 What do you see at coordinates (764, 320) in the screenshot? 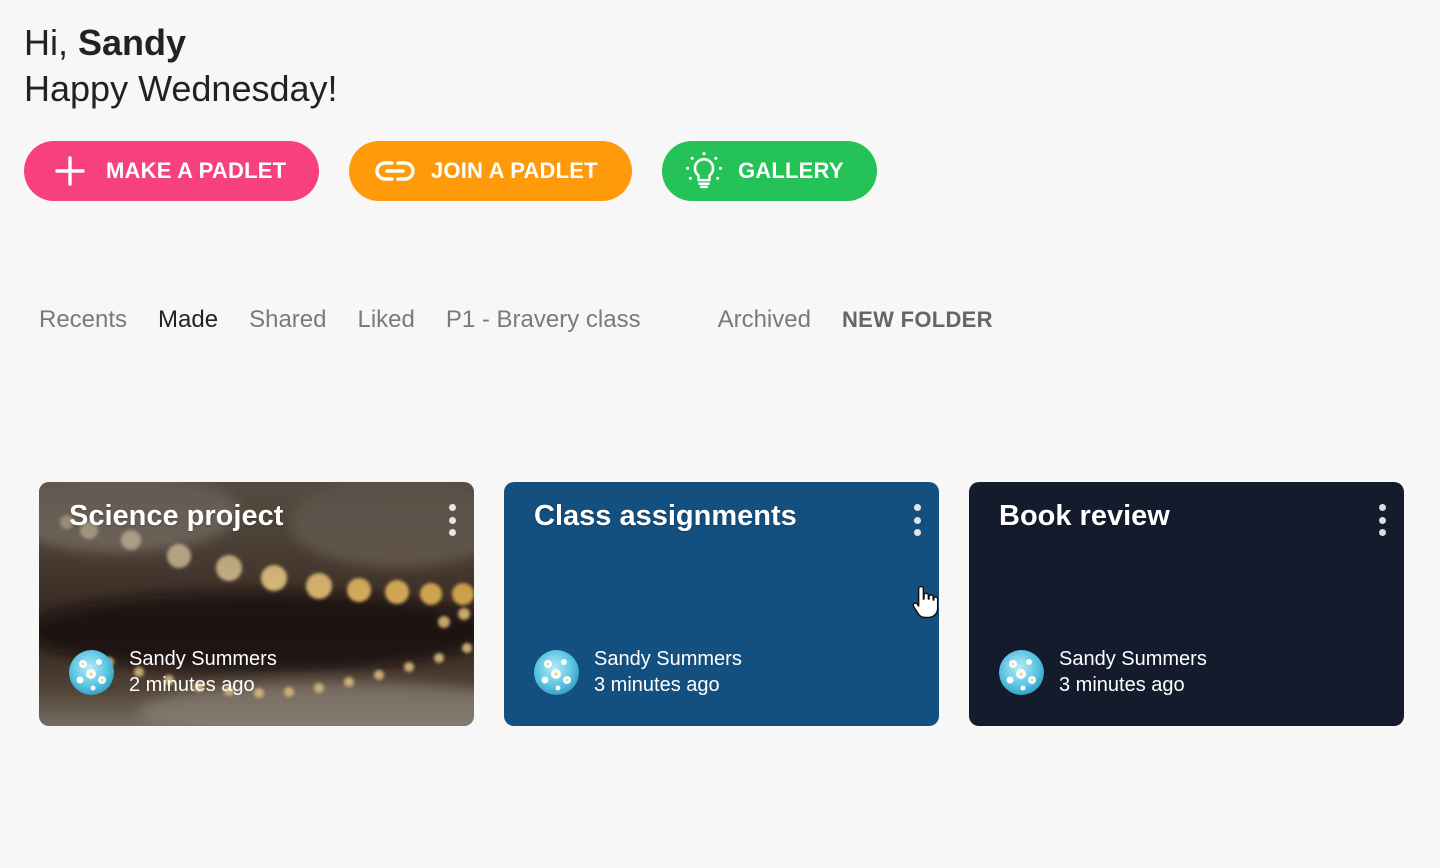
I see `tab-archived: Archived` at bounding box center [764, 320].